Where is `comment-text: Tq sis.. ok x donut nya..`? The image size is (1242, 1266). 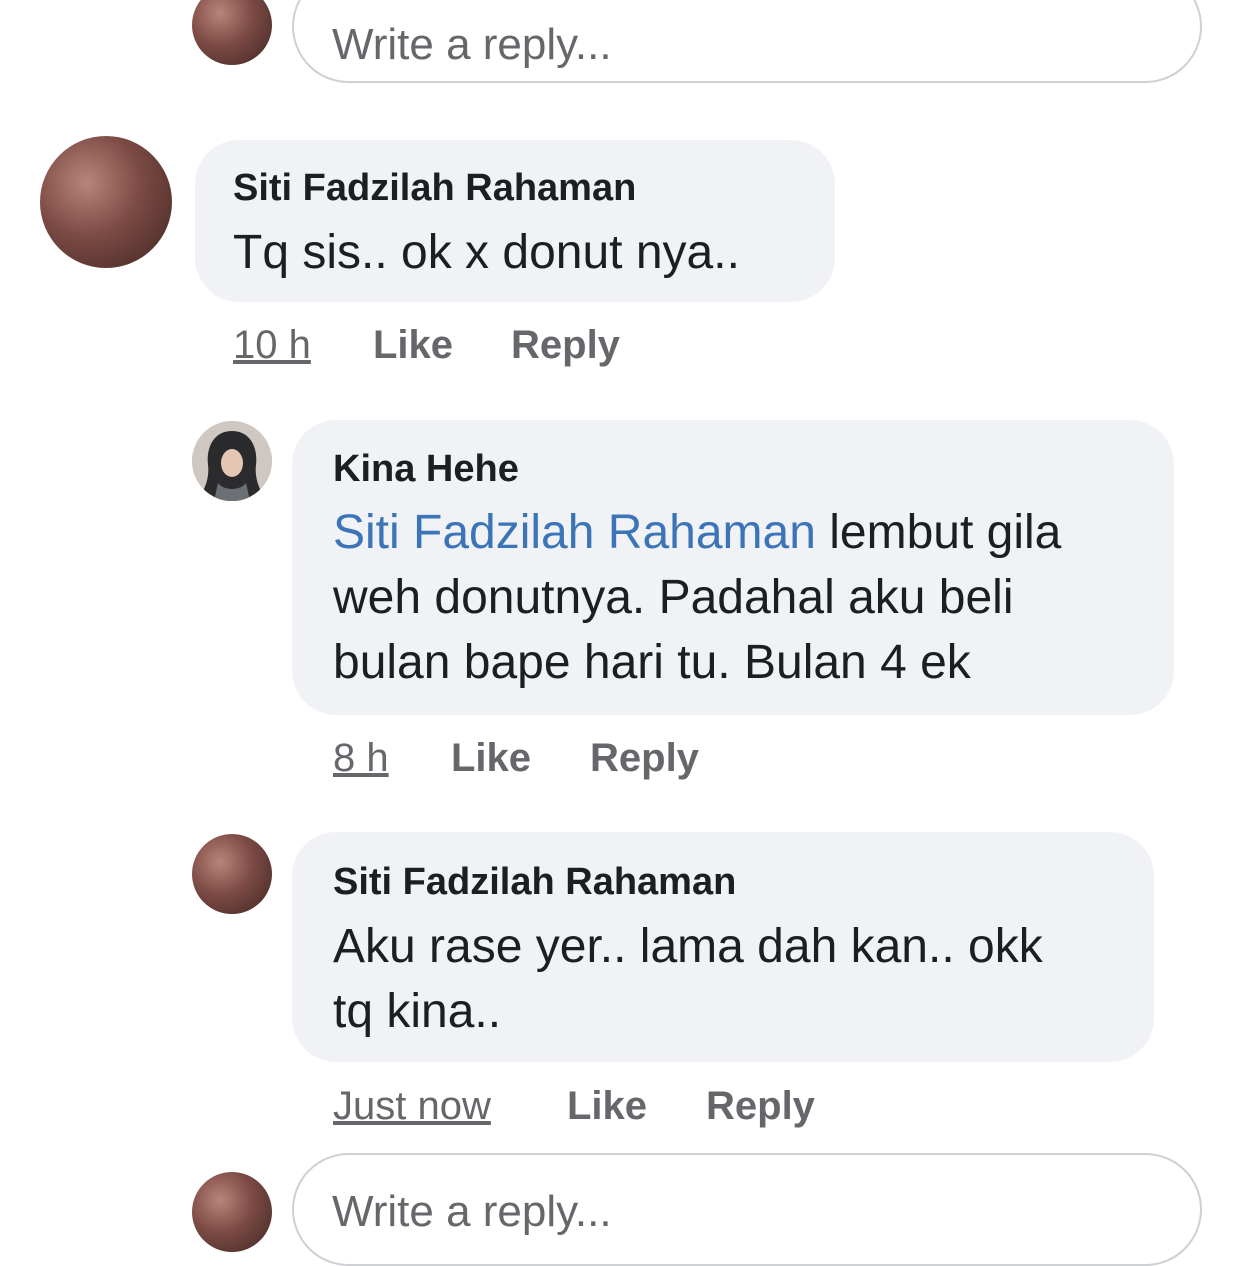 comment-text: Tq sis.. ok x donut nya.. is located at coordinates (486, 252).